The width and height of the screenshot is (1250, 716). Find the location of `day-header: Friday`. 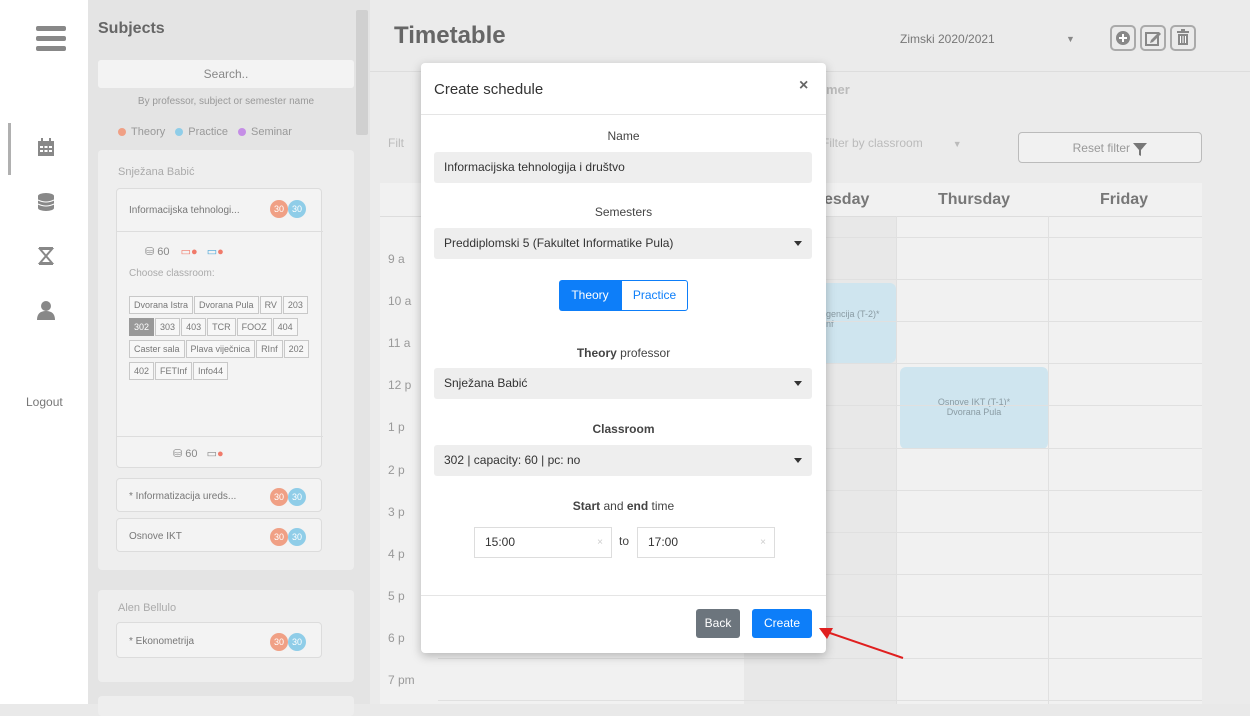

day-header: Friday is located at coordinates (1124, 199).